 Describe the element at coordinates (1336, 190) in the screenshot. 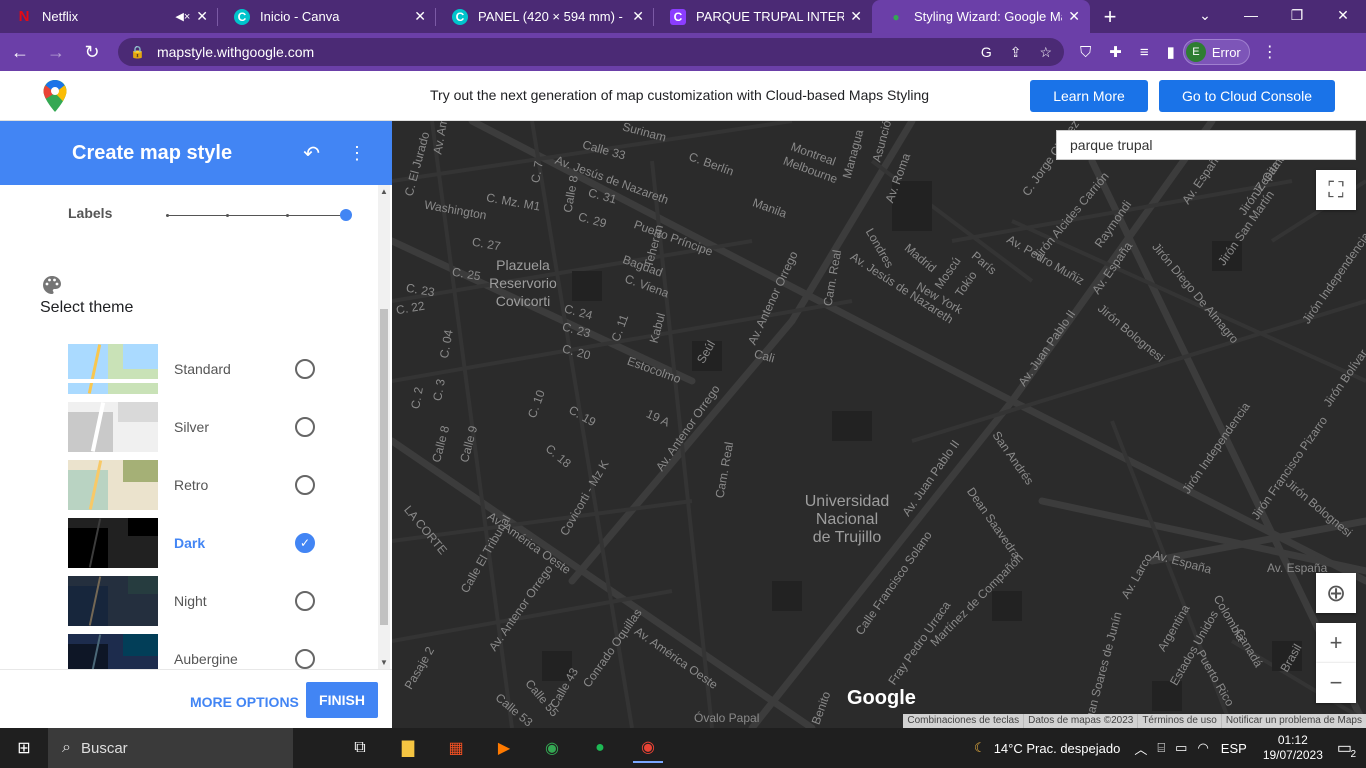

I see `fullscreen-icon: ⛶` at that location.